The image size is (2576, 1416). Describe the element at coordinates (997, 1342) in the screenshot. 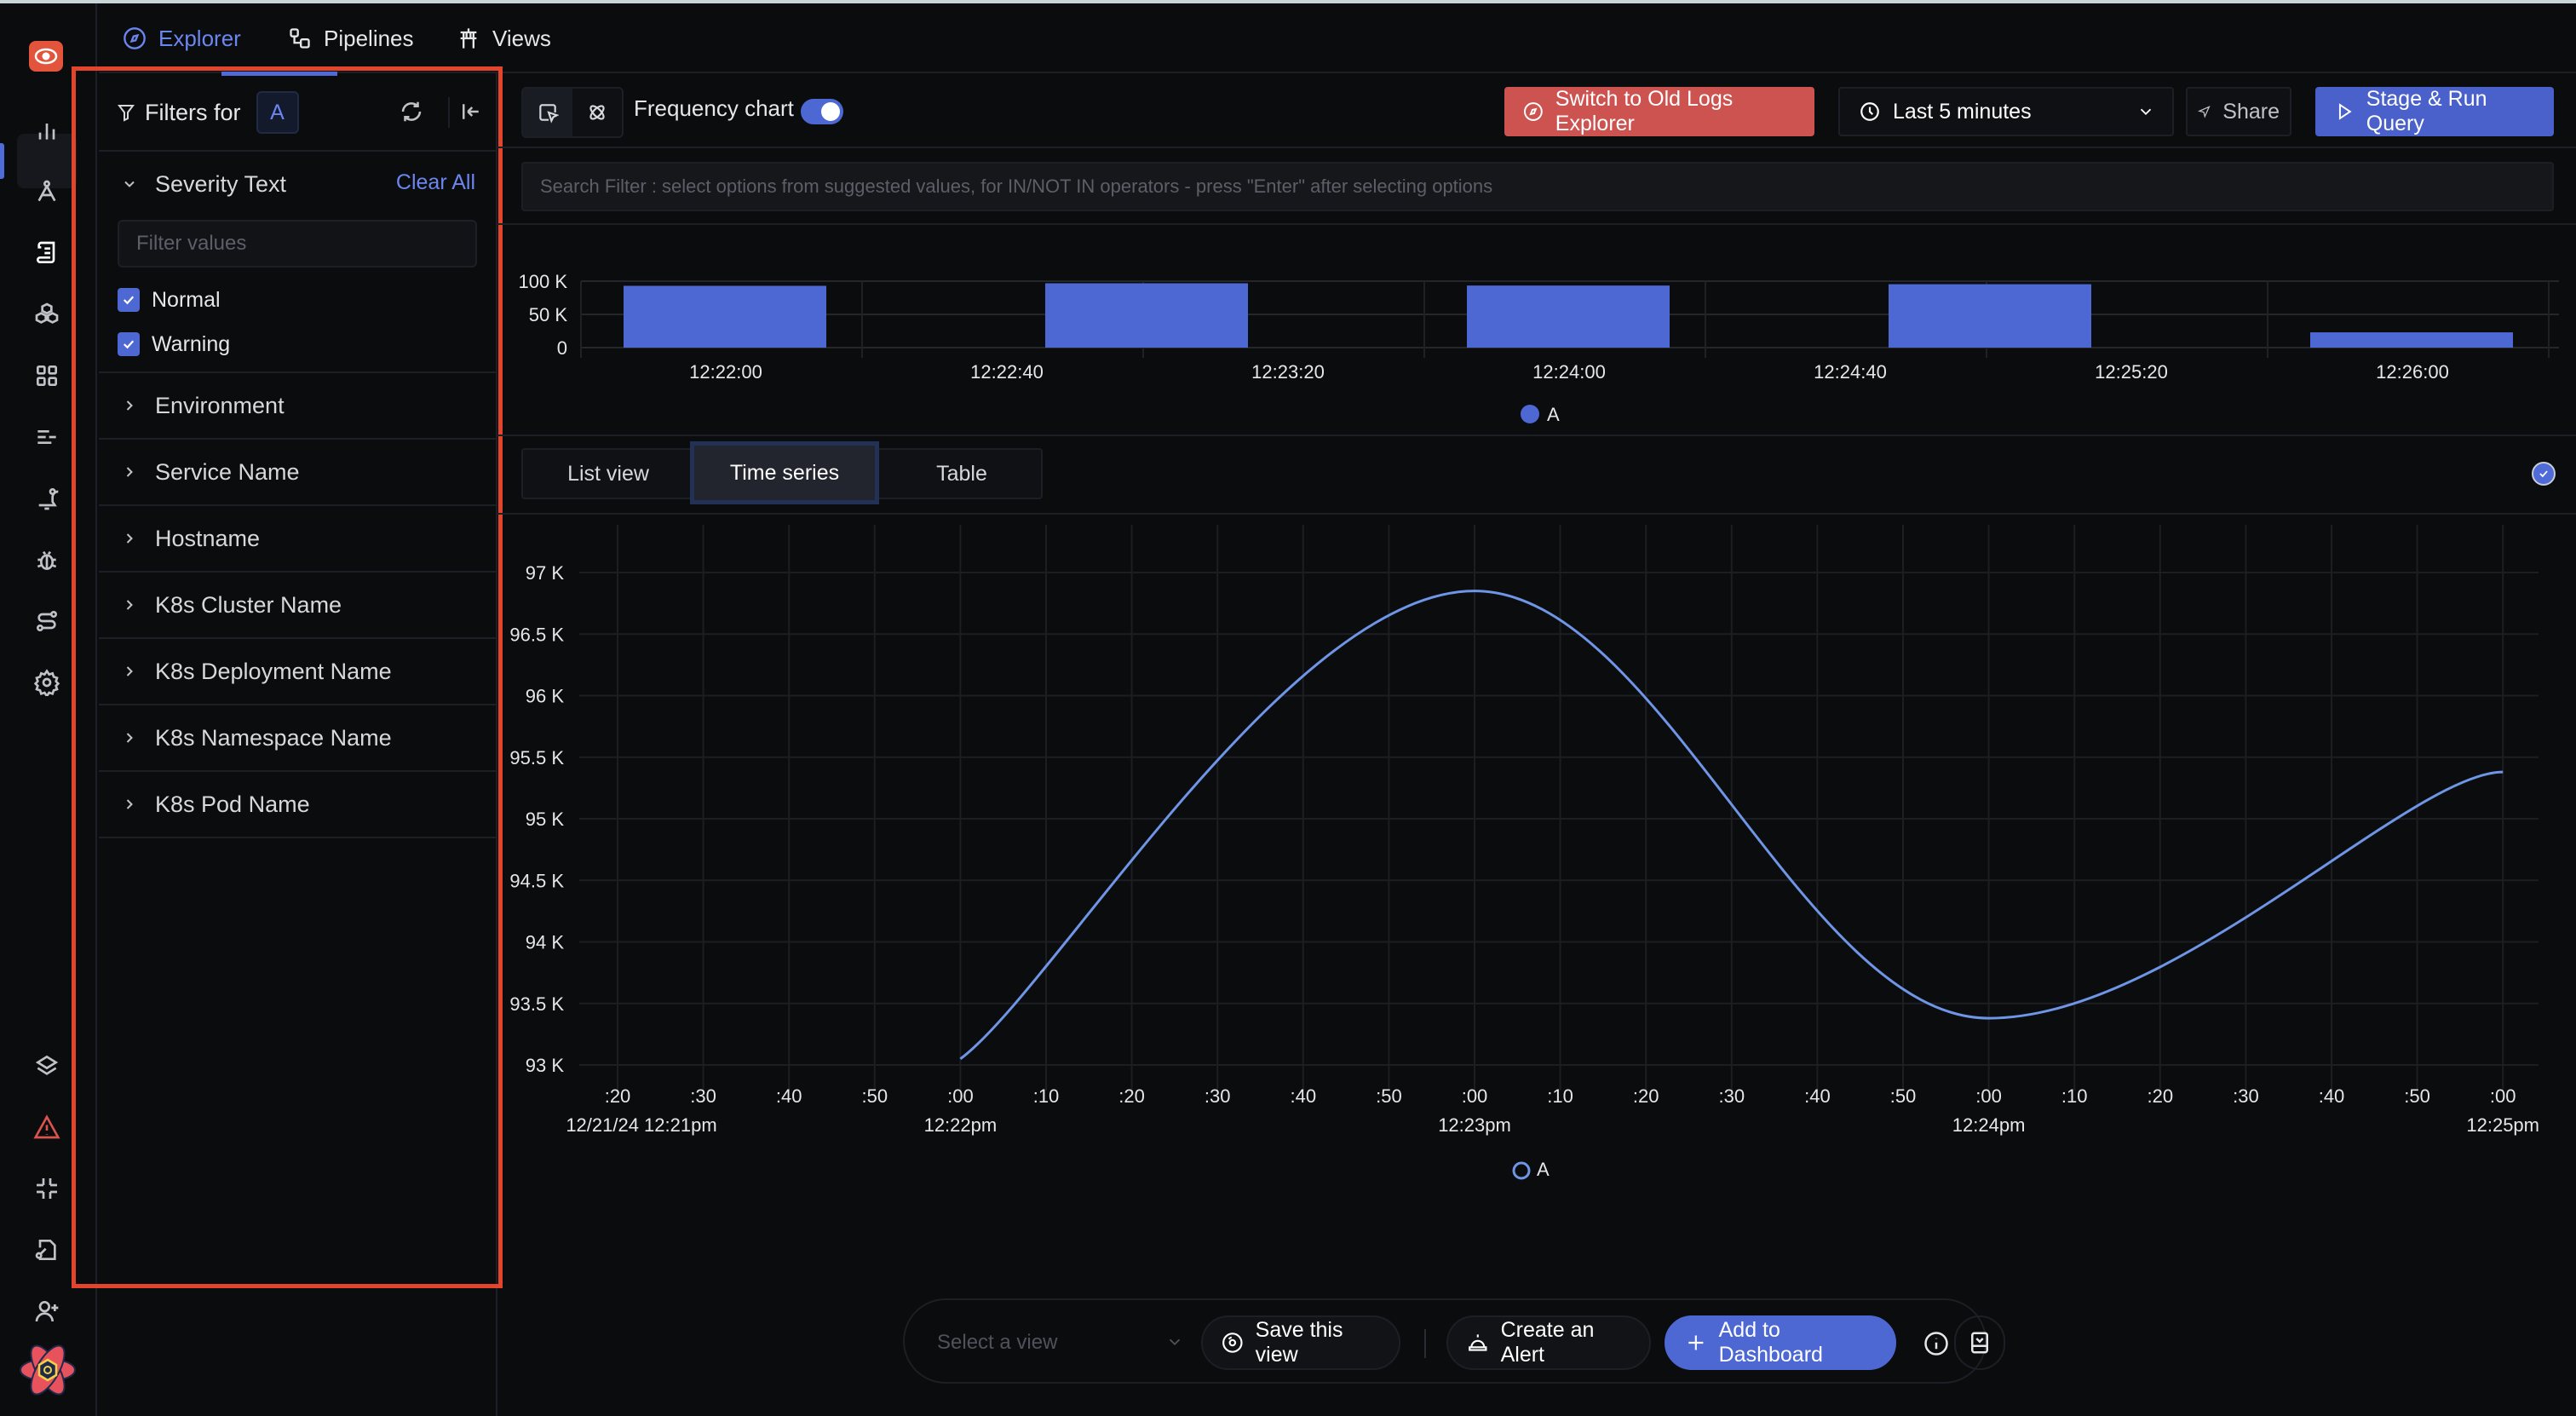

I see `select-view-placeholder: Select a view` at that location.